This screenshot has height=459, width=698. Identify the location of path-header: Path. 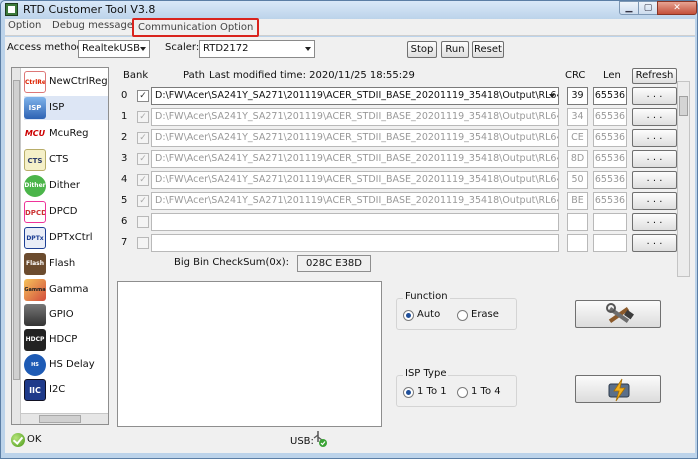
(194, 75).